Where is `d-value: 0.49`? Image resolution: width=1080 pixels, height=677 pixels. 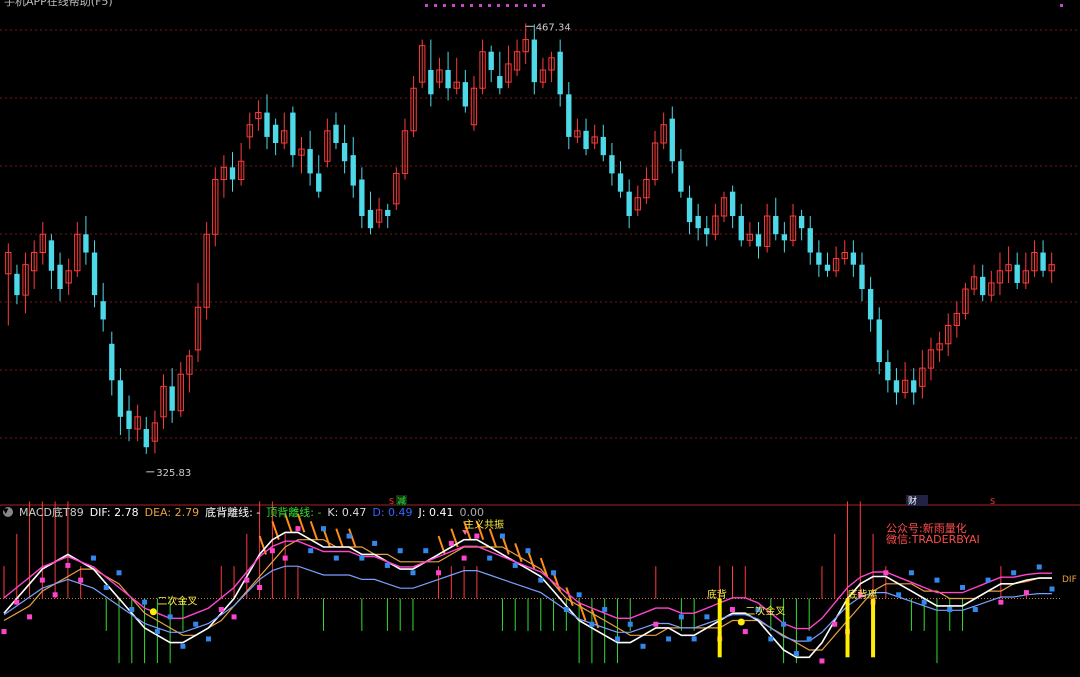
d-value: 0.49 is located at coordinates (400, 512).